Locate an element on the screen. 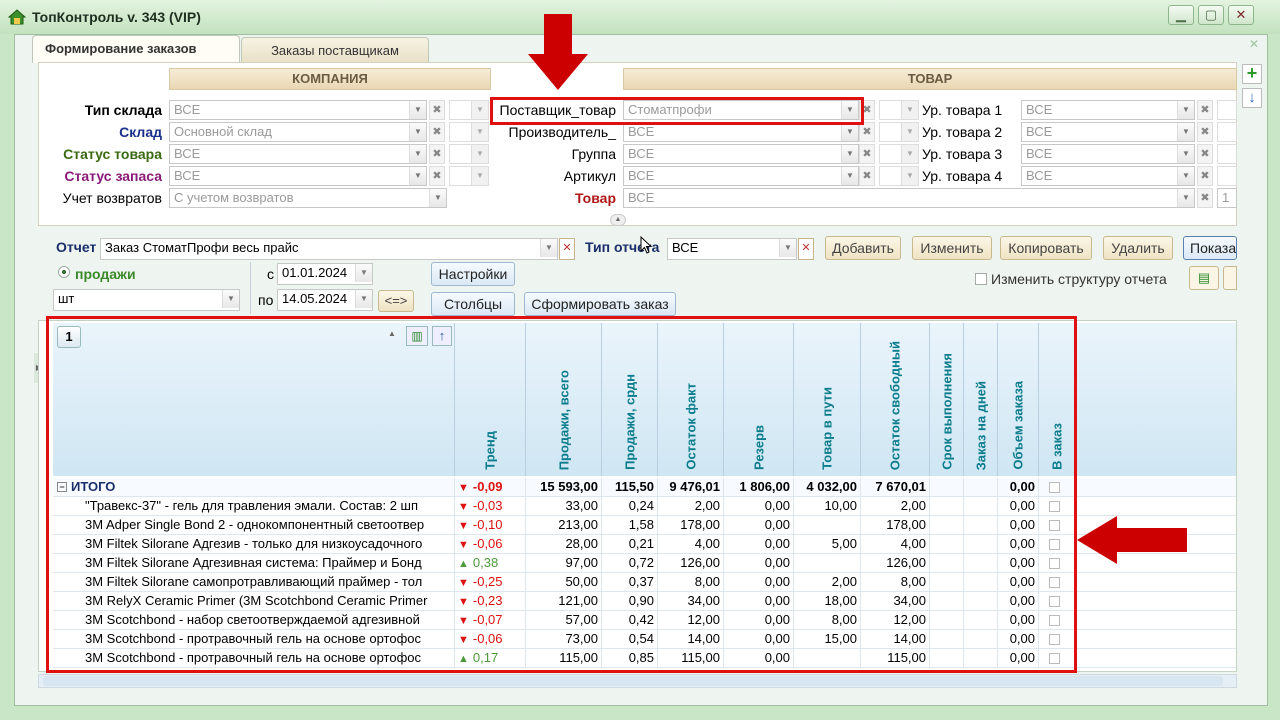 The image size is (1280, 720). report-select: Заказ СтоматПрофи весь прайс ▼ is located at coordinates (329, 249).